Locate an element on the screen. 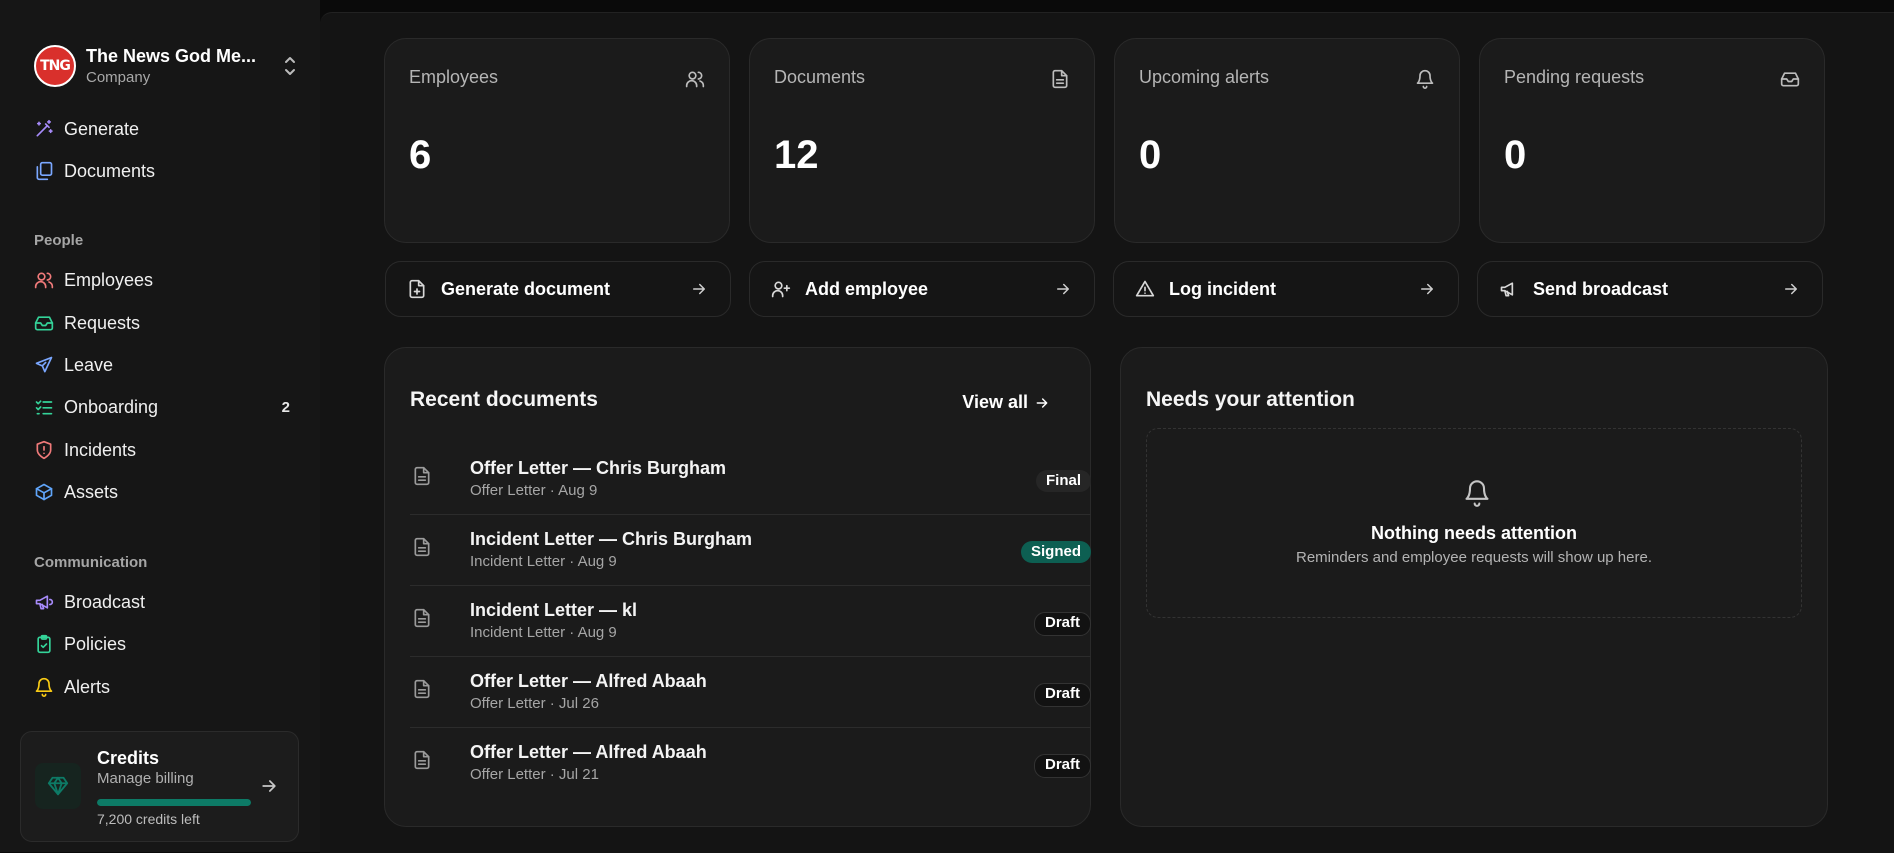 The image size is (1894, 853). document-title: Offer Letter — Chris Burgham is located at coordinates (598, 468).